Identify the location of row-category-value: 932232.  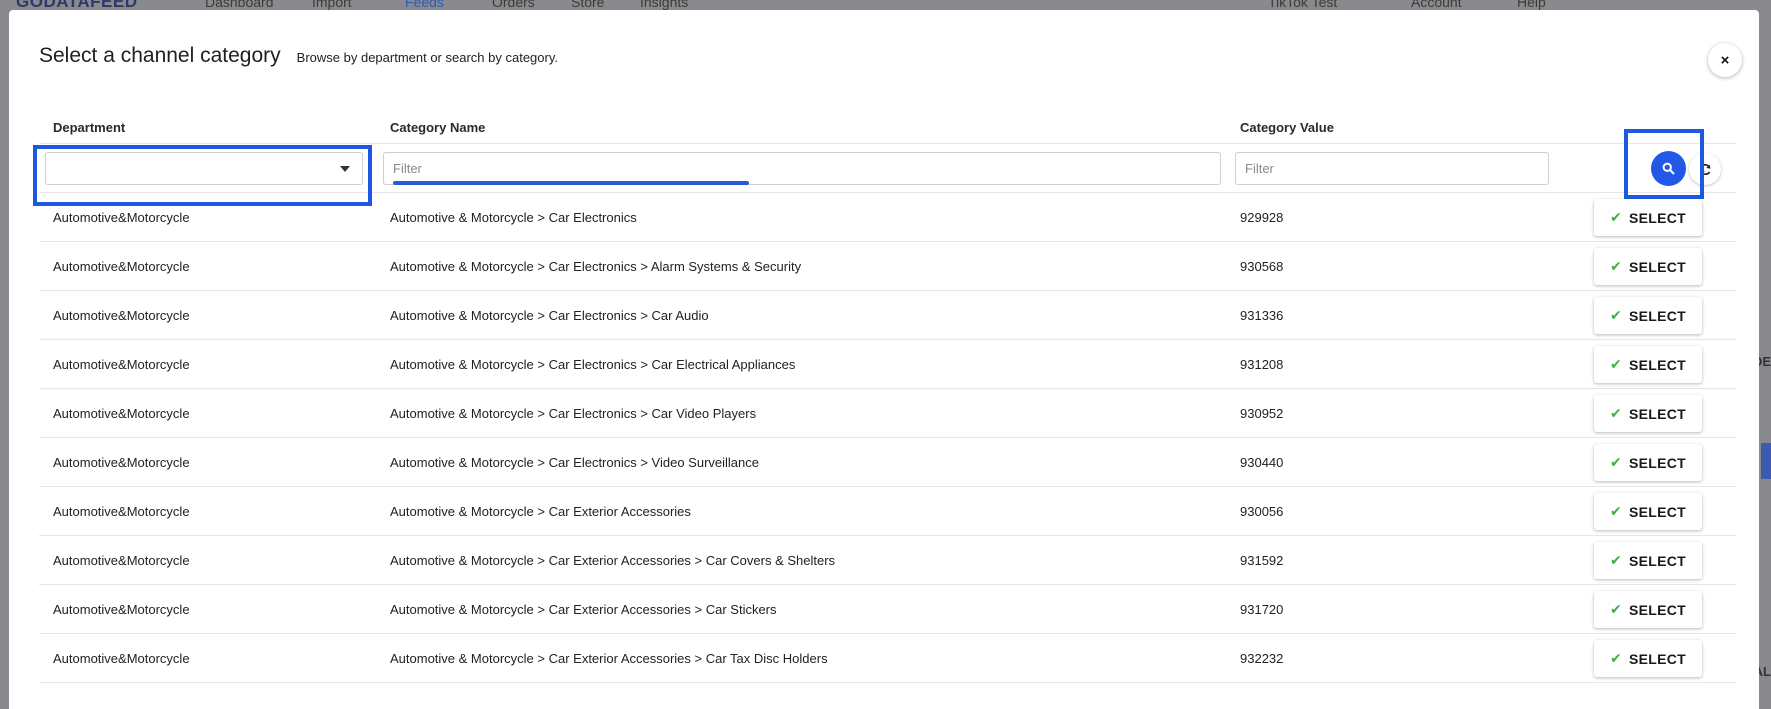
(1262, 658).